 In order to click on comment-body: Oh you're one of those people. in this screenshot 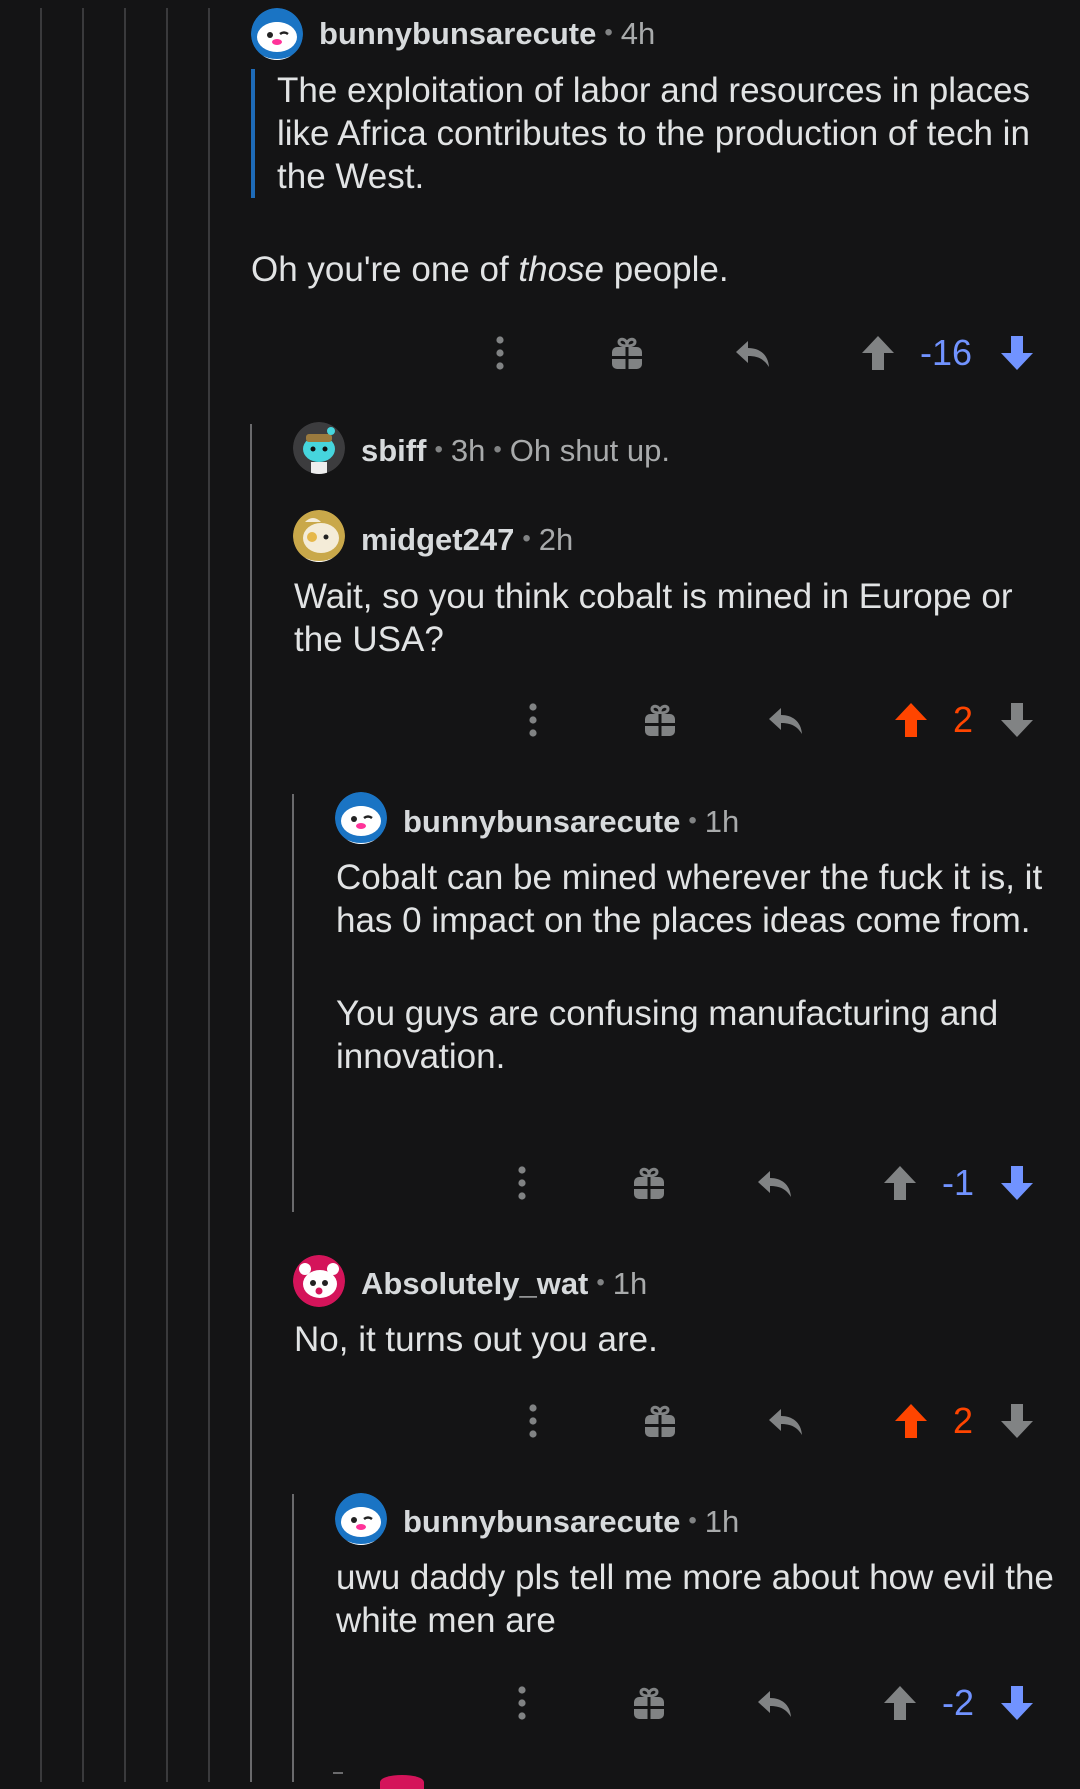, I will do `click(490, 269)`.